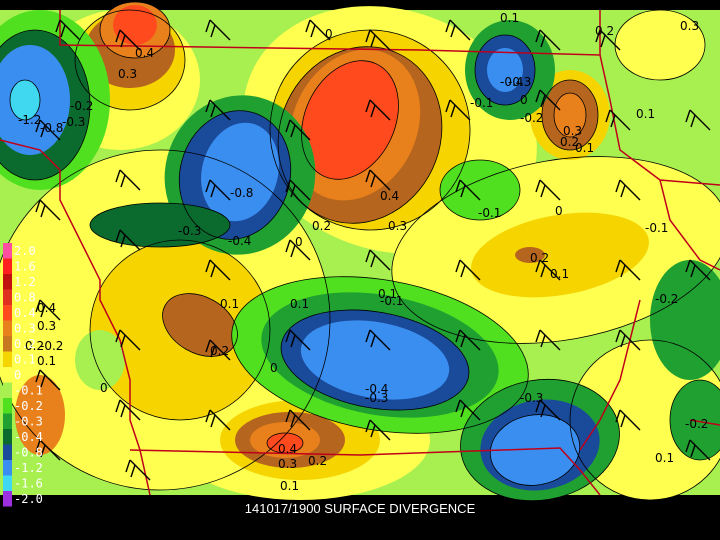  I want to click on legend-label: -1.6, so click(28, 484).